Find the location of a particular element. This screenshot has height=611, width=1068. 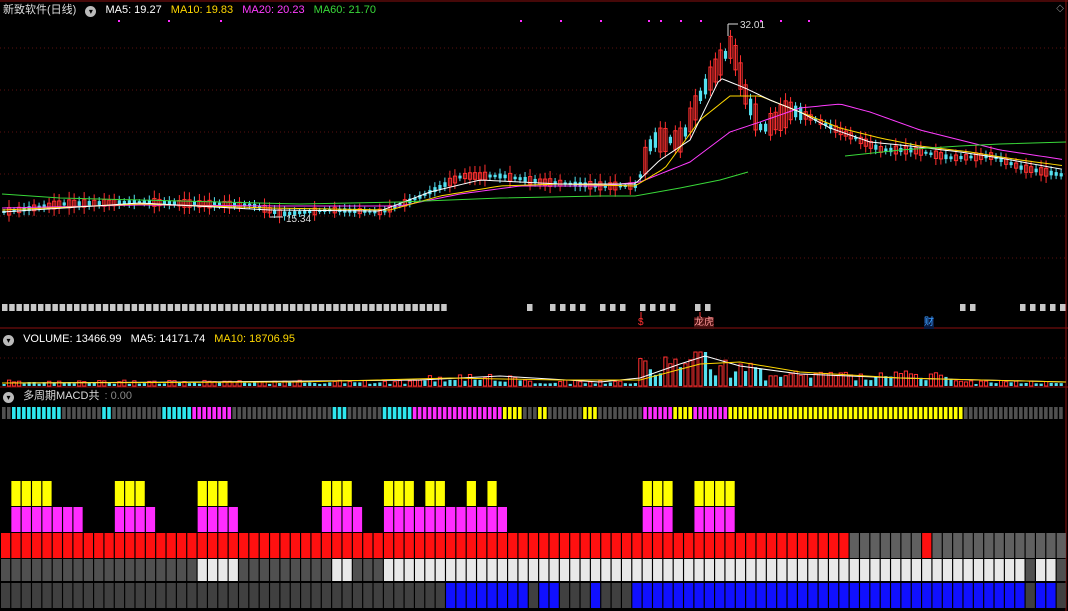

stock-title: 新致软件(日线) is located at coordinates (39, 10).